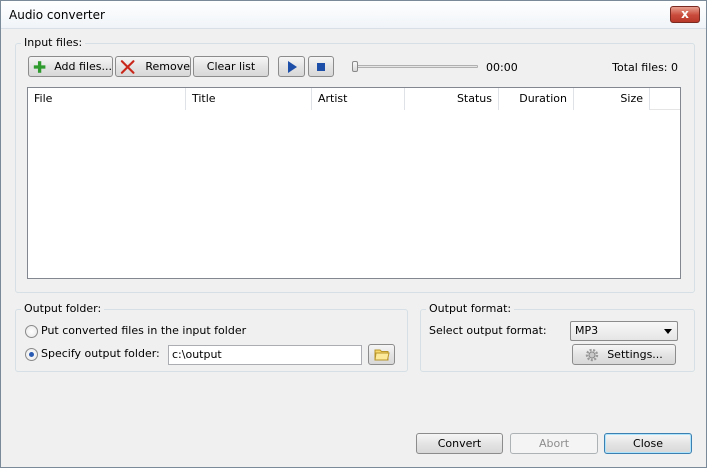 Image resolution: width=707 pixels, height=468 pixels. Describe the element at coordinates (355, 66) in the screenshot. I see `seek-slider-thumb` at that location.